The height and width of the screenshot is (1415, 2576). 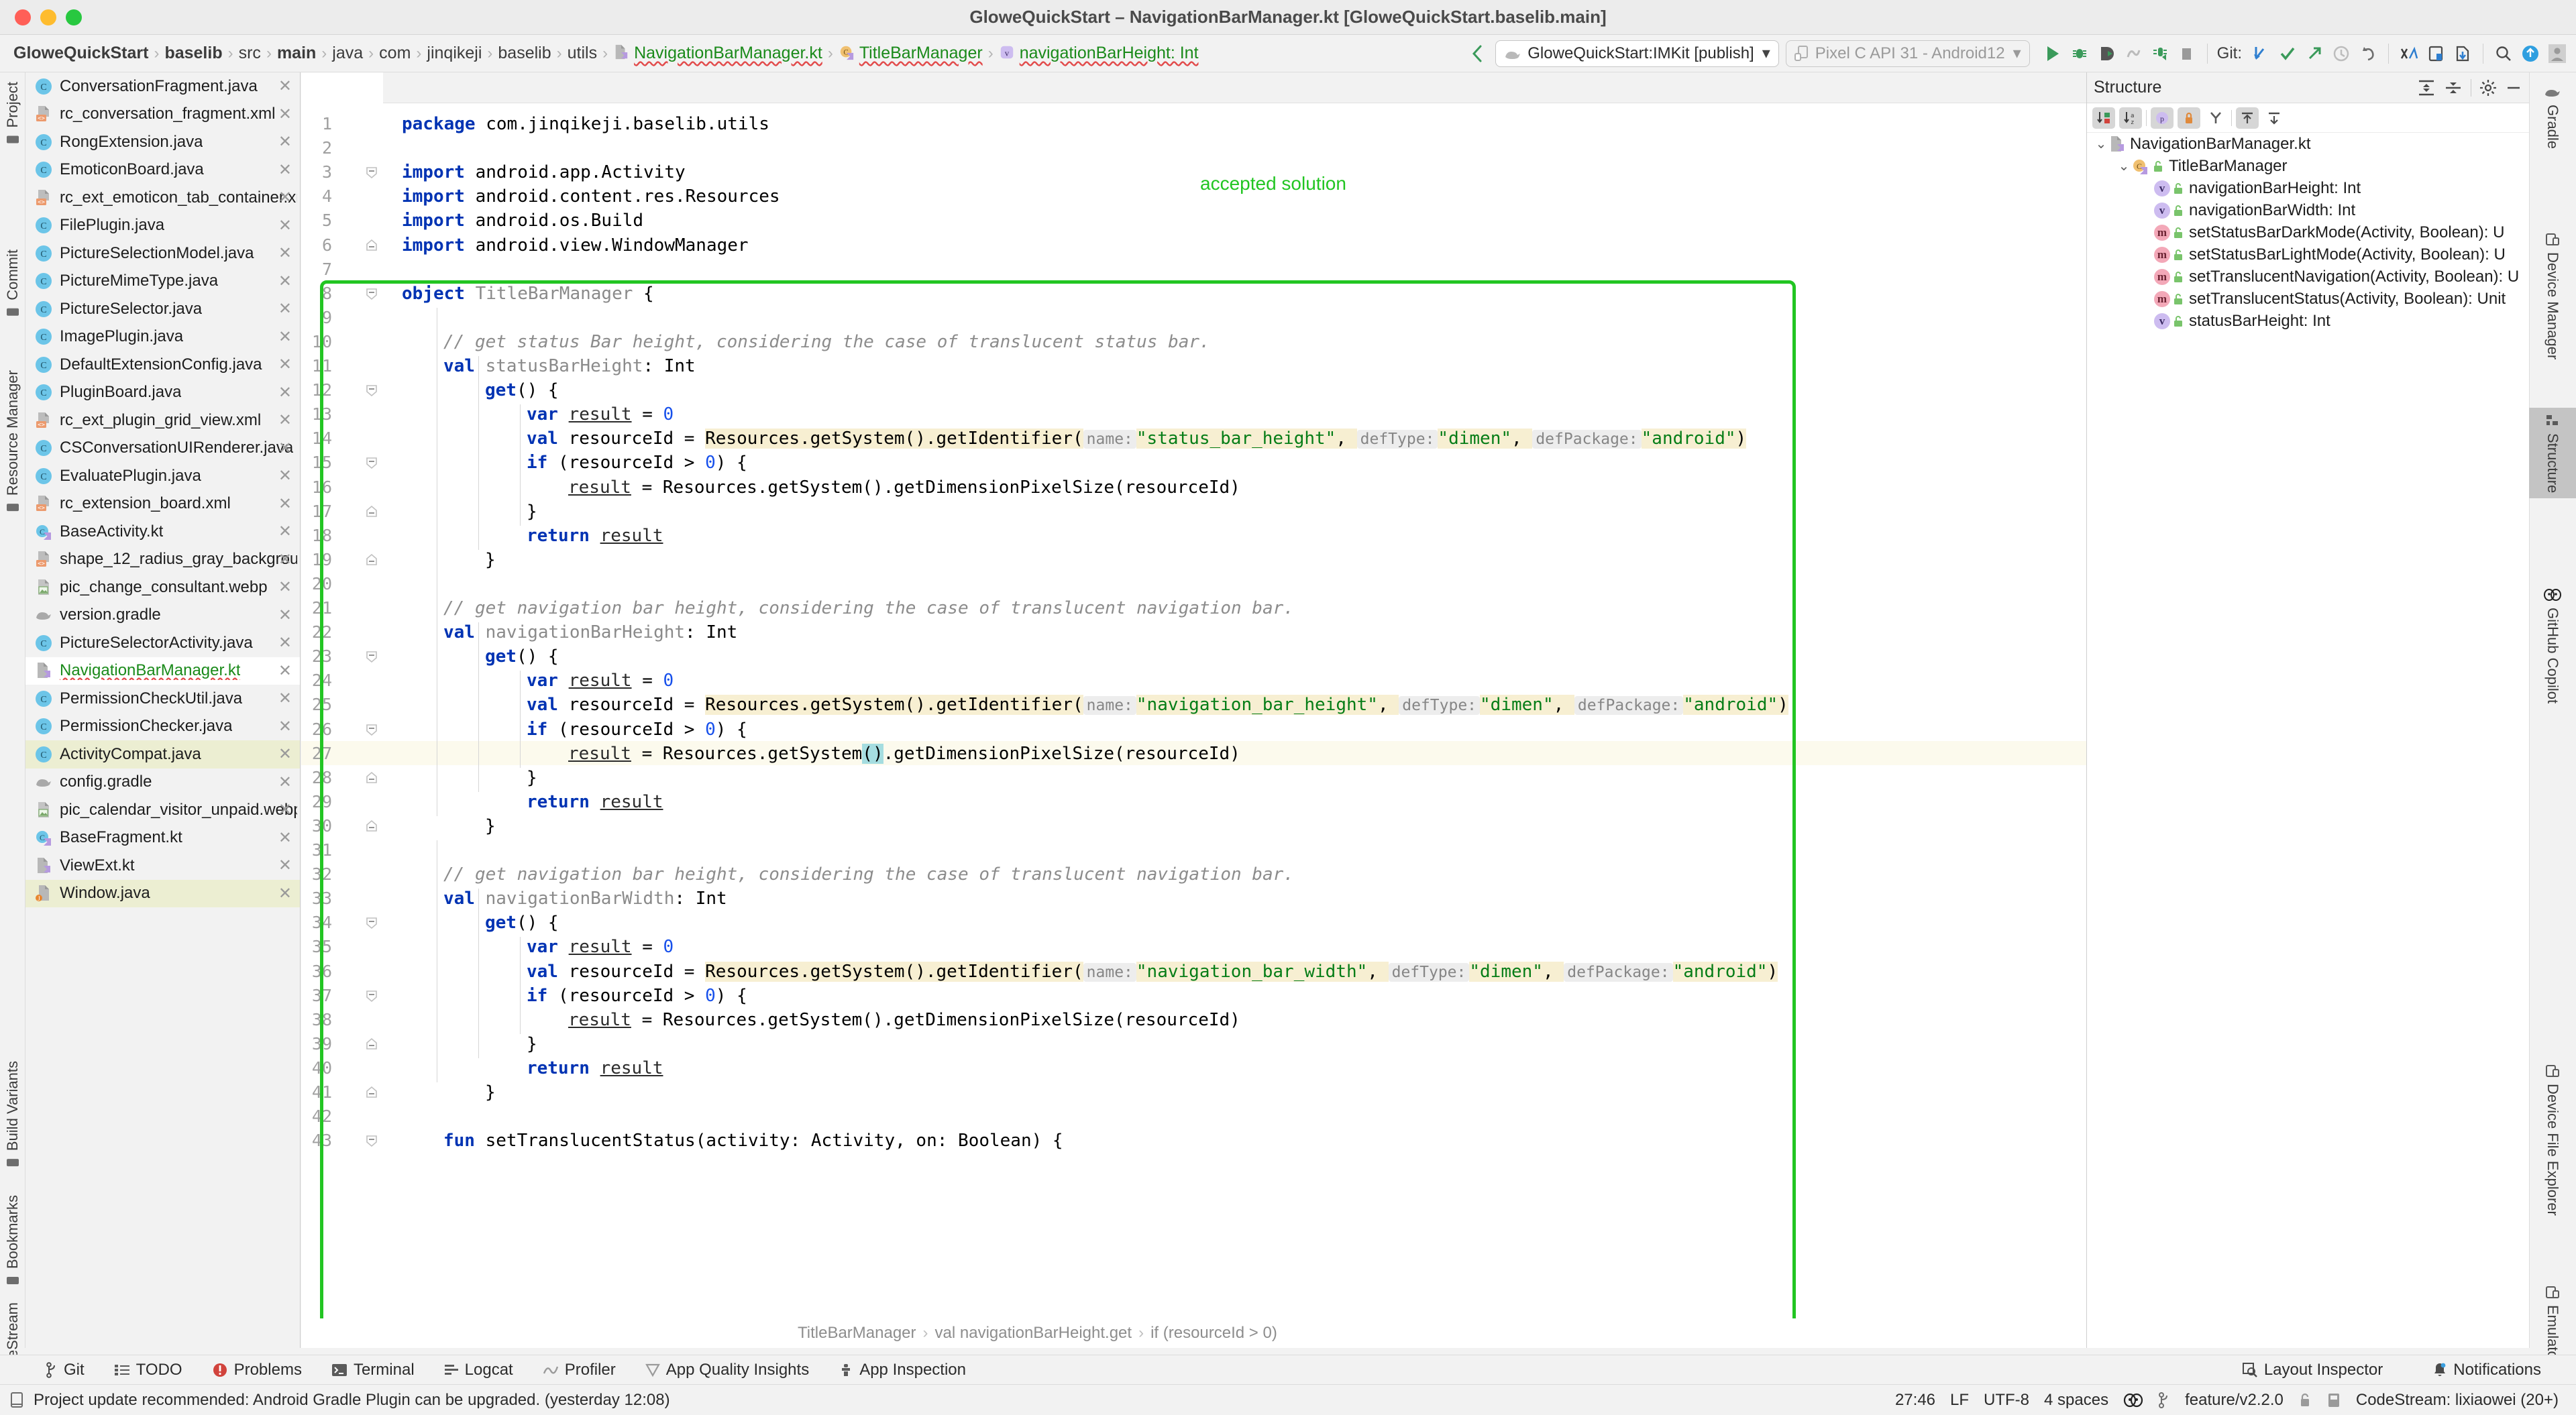 I want to click on breadcrumb-item-main: main, so click(x=296, y=53).